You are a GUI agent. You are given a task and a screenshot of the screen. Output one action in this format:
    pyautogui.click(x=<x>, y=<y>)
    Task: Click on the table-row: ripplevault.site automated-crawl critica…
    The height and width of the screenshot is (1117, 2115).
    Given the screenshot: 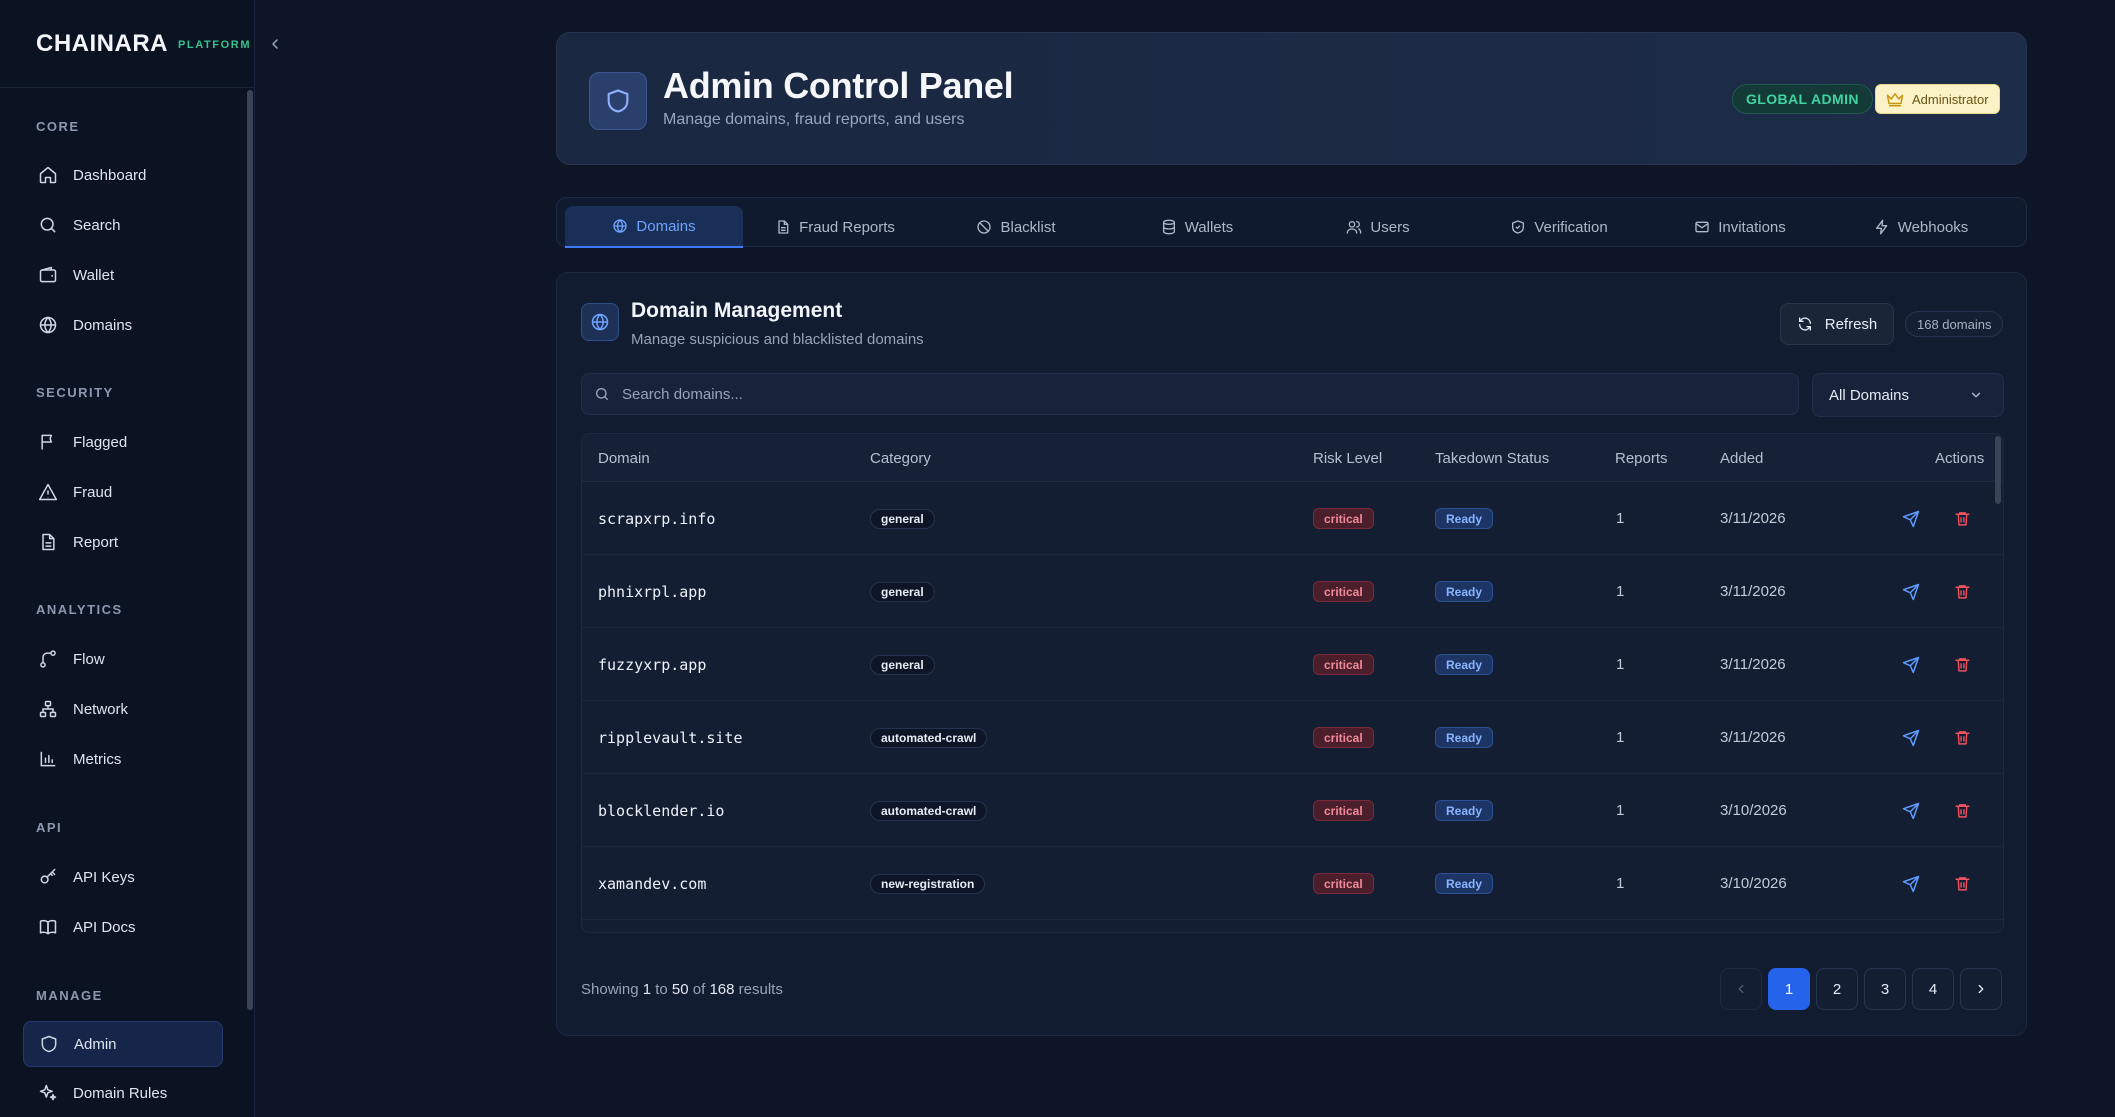 What is the action you would take?
    pyautogui.click(x=1292, y=737)
    